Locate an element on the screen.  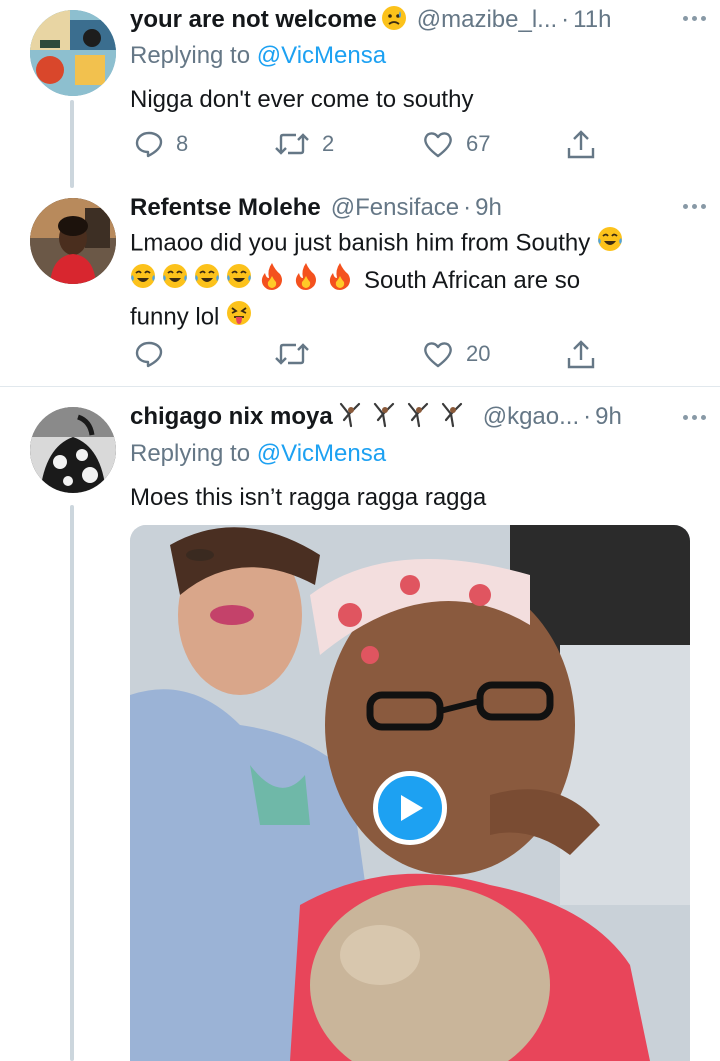
retweet-button: 2 is located at coordinates (304, 144).